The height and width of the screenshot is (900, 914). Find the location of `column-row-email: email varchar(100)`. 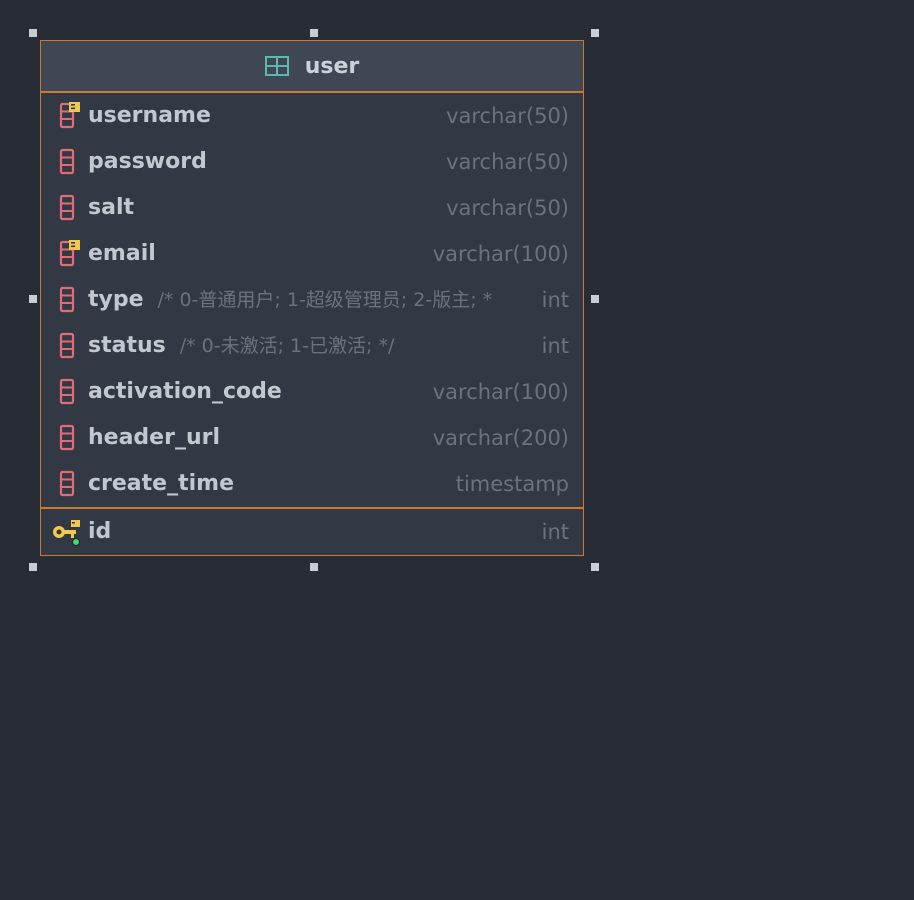

column-row-email: email varchar(100) is located at coordinates (312, 254).